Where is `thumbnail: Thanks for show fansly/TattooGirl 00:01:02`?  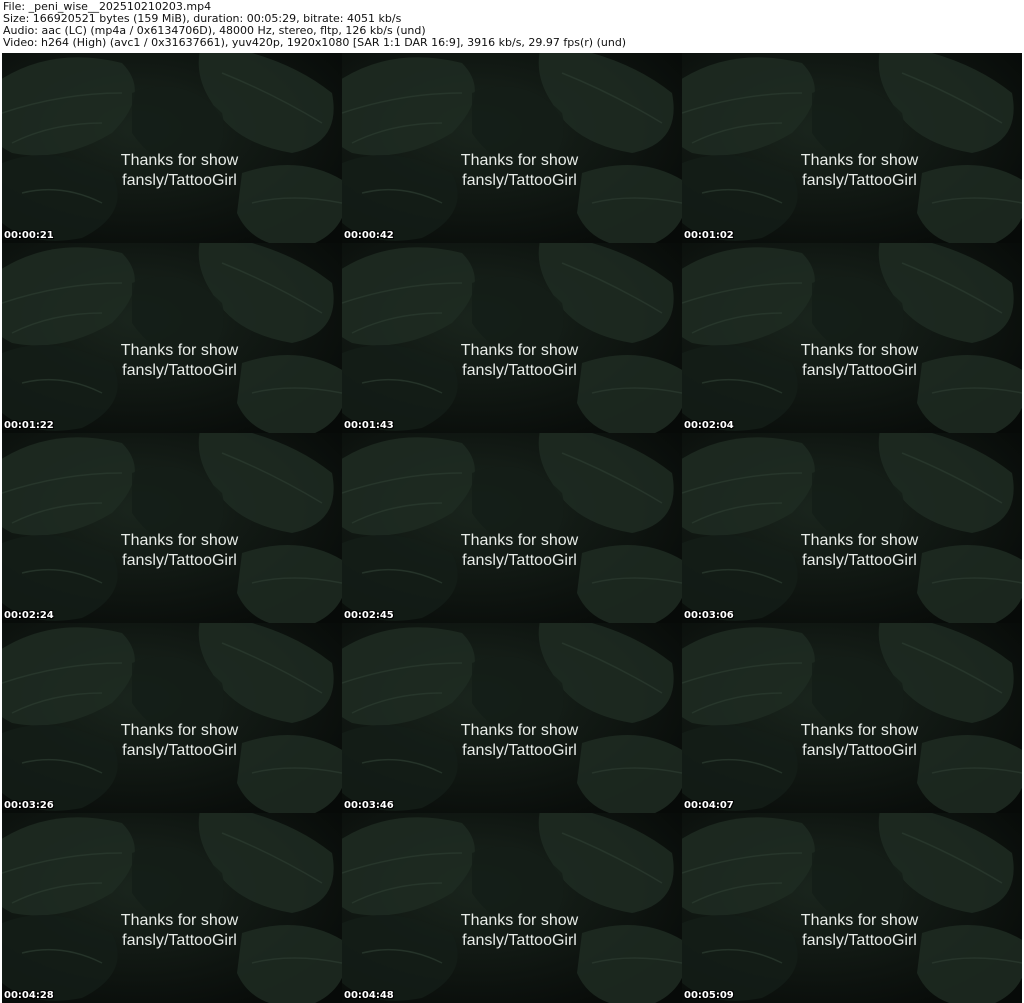 thumbnail: Thanks for show fansly/TattooGirl 00:01:02 is located at coordinates (852, 148).